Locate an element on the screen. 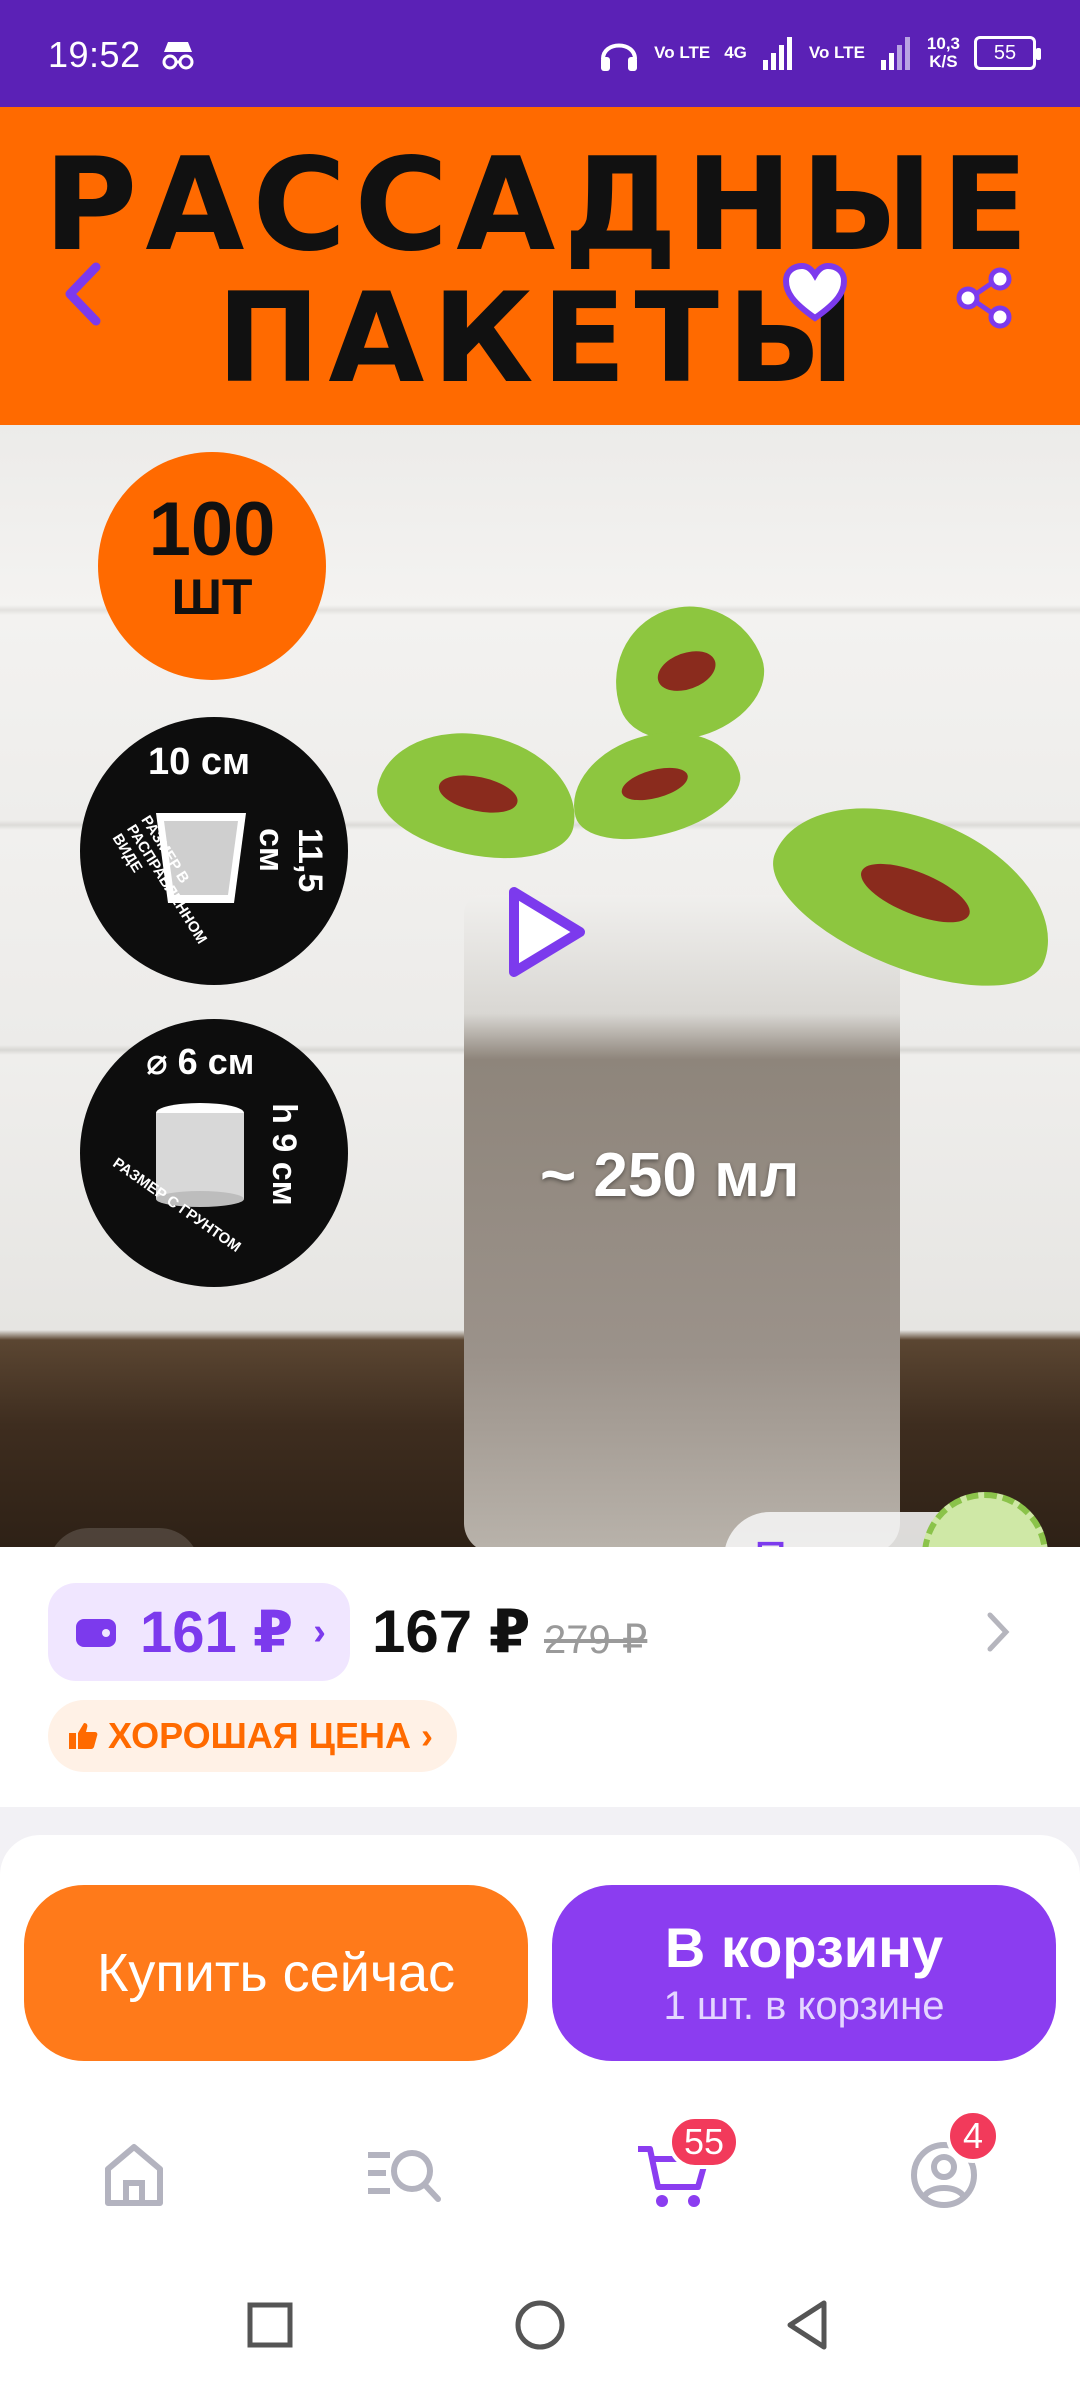  cart-count-badge: 55 is located at coordinates (704, 2142).